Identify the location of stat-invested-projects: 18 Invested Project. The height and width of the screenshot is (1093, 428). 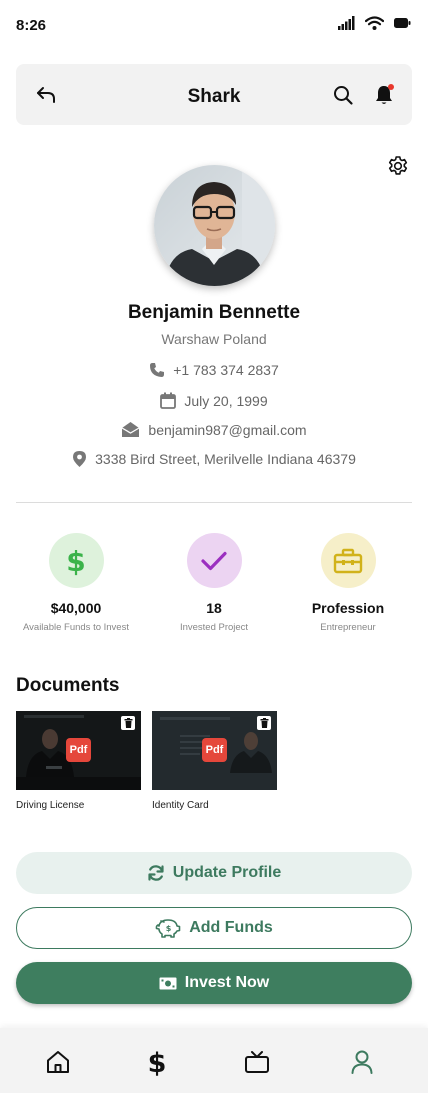
(214, 583).